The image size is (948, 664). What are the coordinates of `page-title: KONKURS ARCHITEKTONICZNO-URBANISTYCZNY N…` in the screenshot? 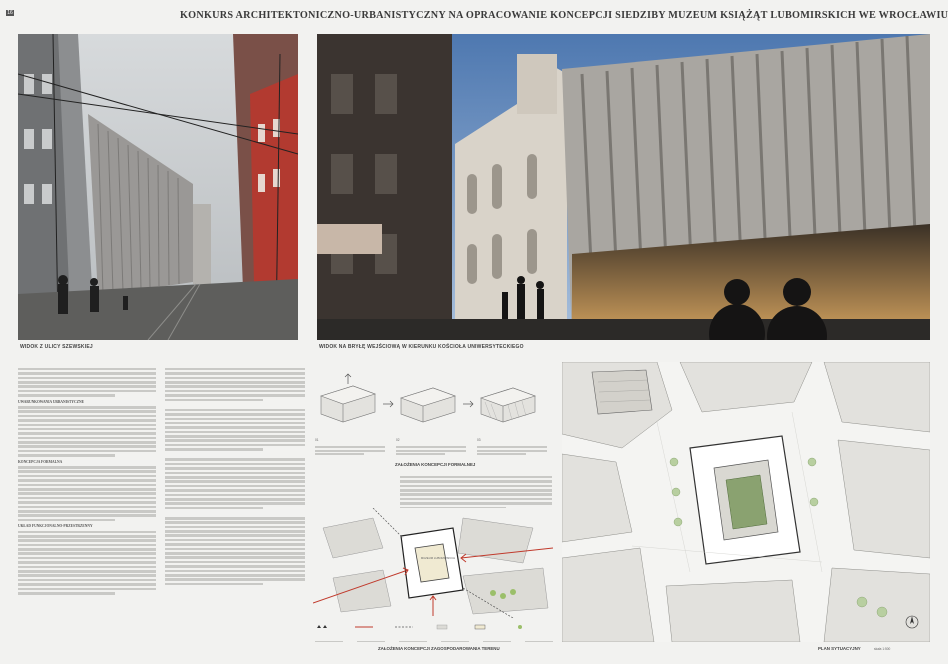 It's located at (564, 15).